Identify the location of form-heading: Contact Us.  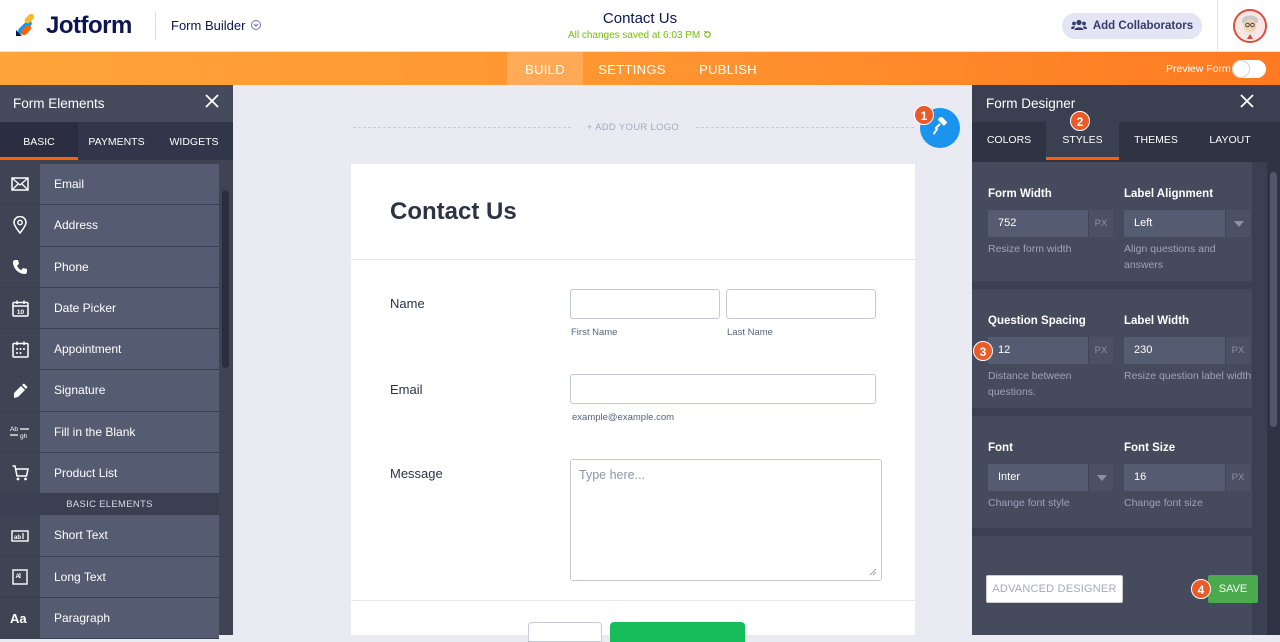
(453, 212).